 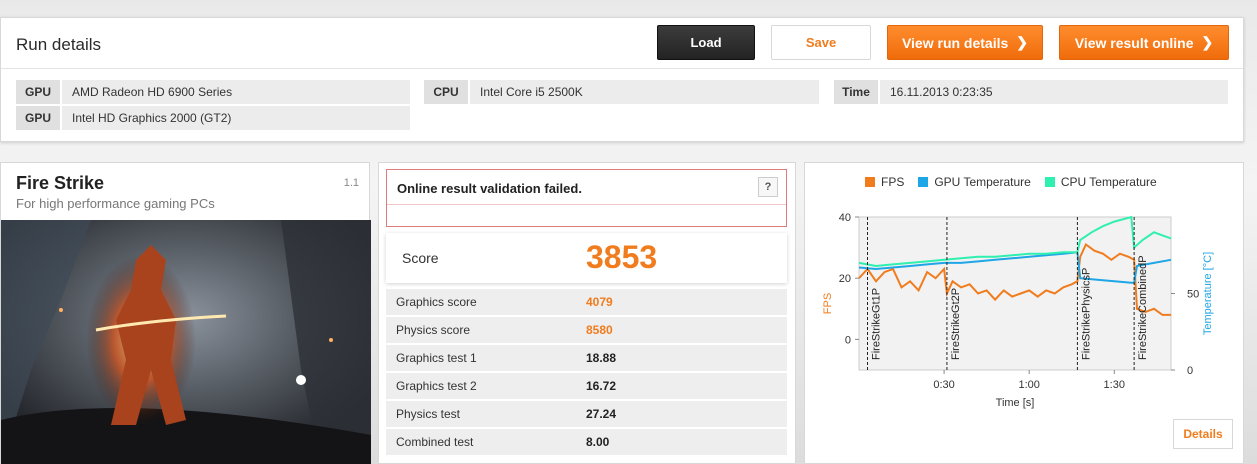 What do you see at coordinates (621, 92) in the screenshot?
I see `cpu-row: CPU Intel Core i5 2500K` at bounding box center [621, 92].